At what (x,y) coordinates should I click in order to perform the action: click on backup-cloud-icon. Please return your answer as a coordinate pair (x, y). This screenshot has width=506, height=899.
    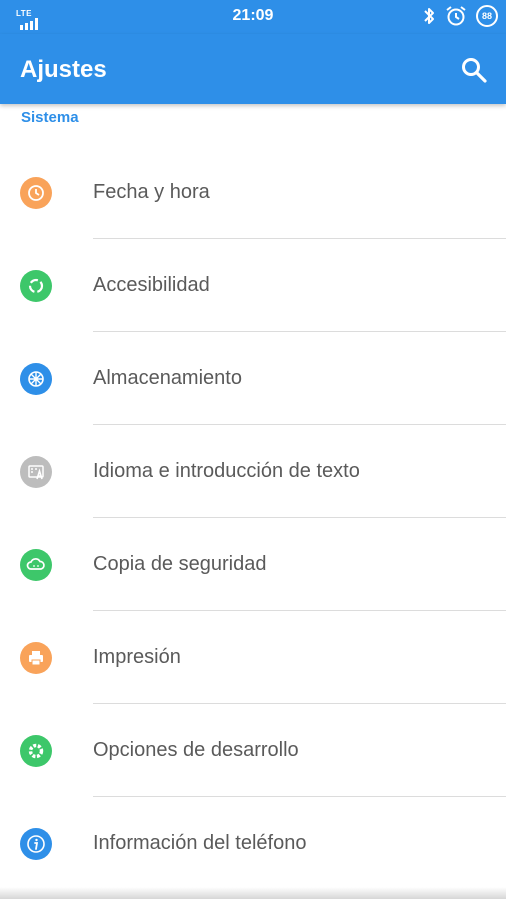
    Looking at the image, I should click on (36, 565).